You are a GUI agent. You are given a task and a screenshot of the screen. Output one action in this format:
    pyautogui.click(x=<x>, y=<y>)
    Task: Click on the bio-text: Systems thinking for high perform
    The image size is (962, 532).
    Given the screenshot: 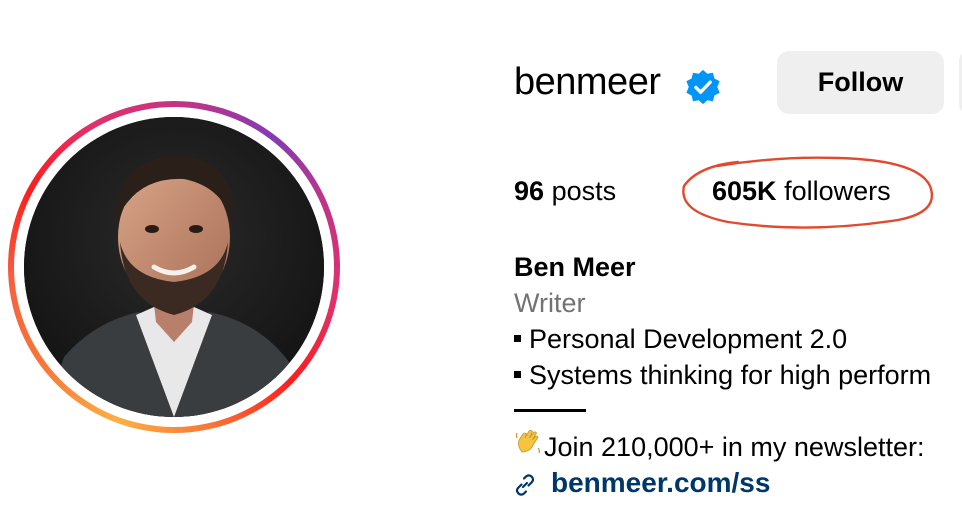 What is the action you would take?
    pyautogui.click(x=730, y=375)
    